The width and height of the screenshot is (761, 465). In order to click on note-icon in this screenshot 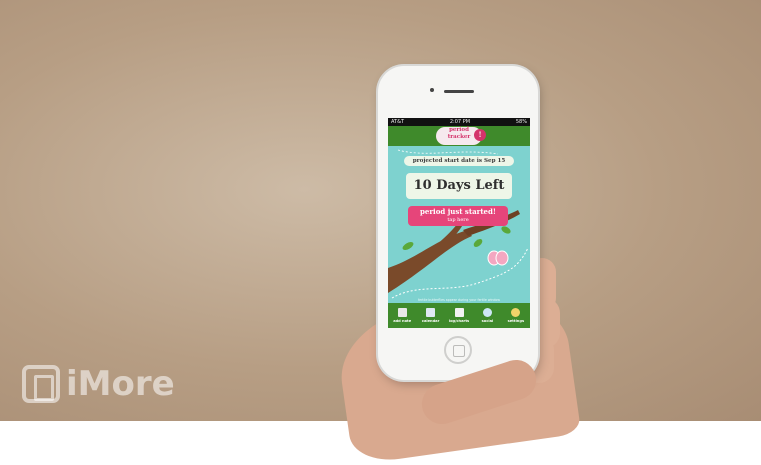, I will do `click(402, 312)`.